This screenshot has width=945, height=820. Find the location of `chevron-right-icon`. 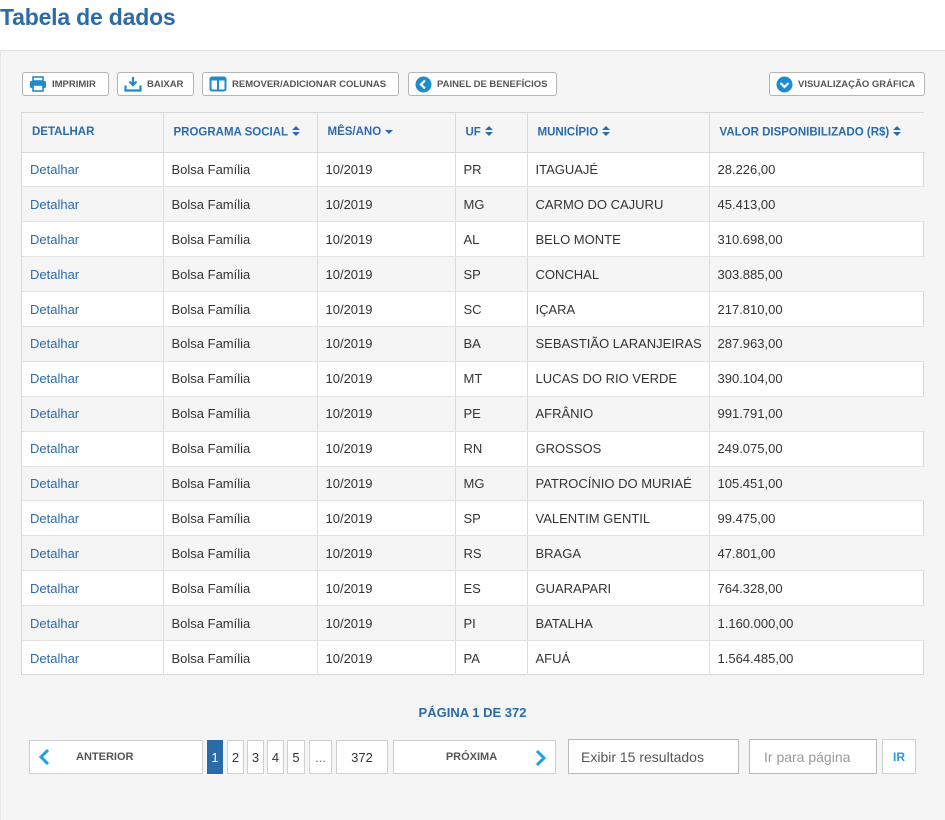

chevron-right-icon is located at coordinates (541, 758).